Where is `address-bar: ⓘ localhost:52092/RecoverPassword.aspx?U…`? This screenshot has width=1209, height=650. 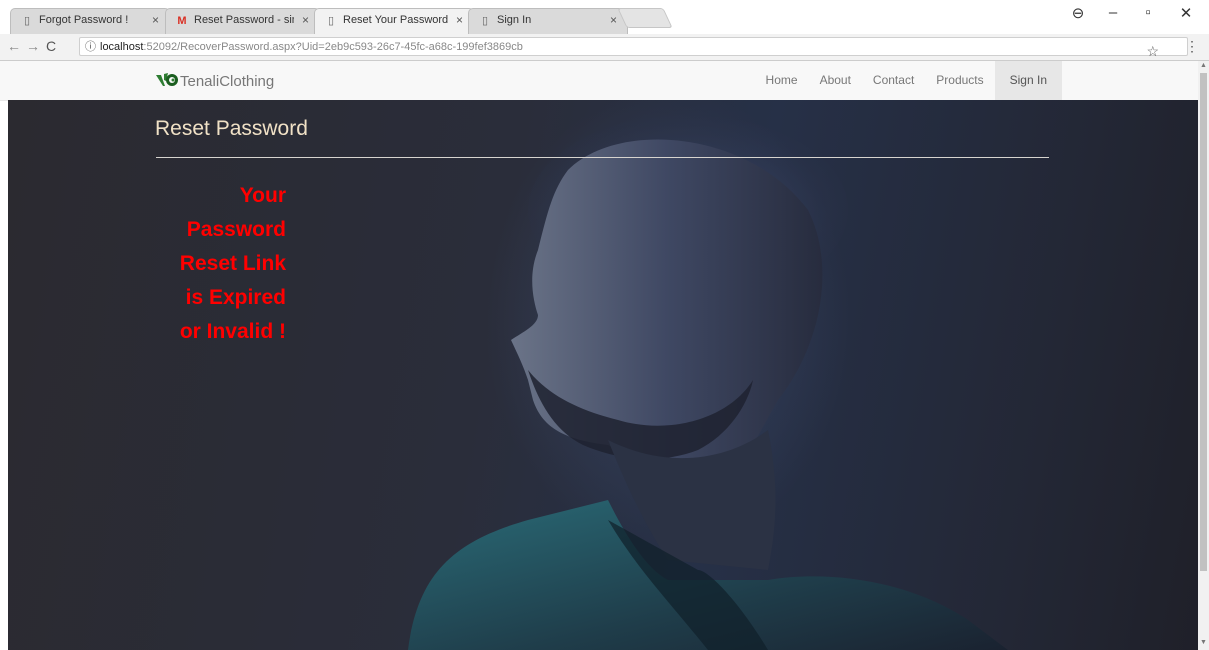 address-bar: ⓘ localhost:52092/RecoverPassword.aspx?U… is located at coordinates (633, 48).